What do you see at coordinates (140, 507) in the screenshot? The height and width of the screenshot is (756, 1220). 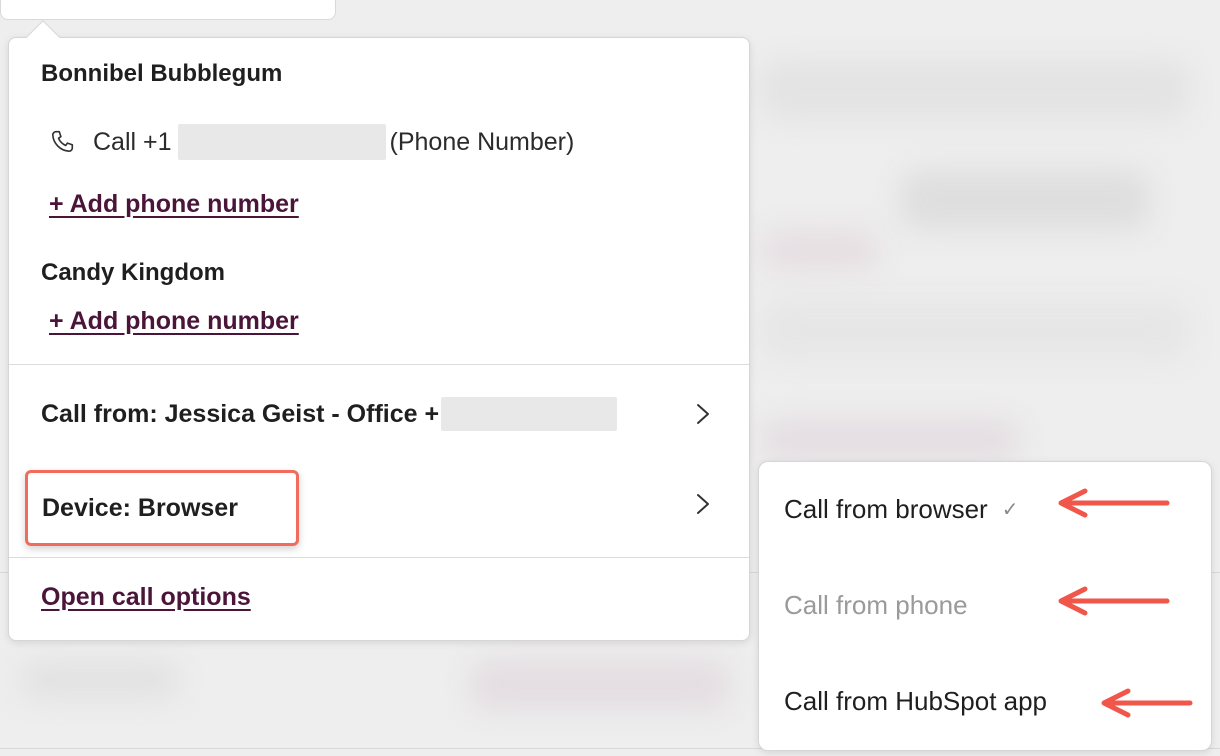 I see `device-label: Device: Browser` at bounding box center [140, 507].